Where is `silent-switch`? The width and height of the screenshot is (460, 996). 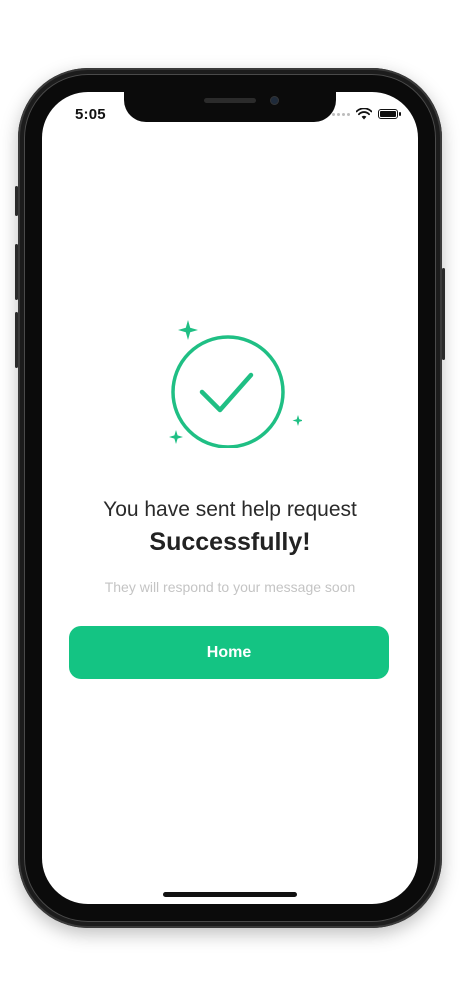 silent-switch is located at coordinates (16, 201).